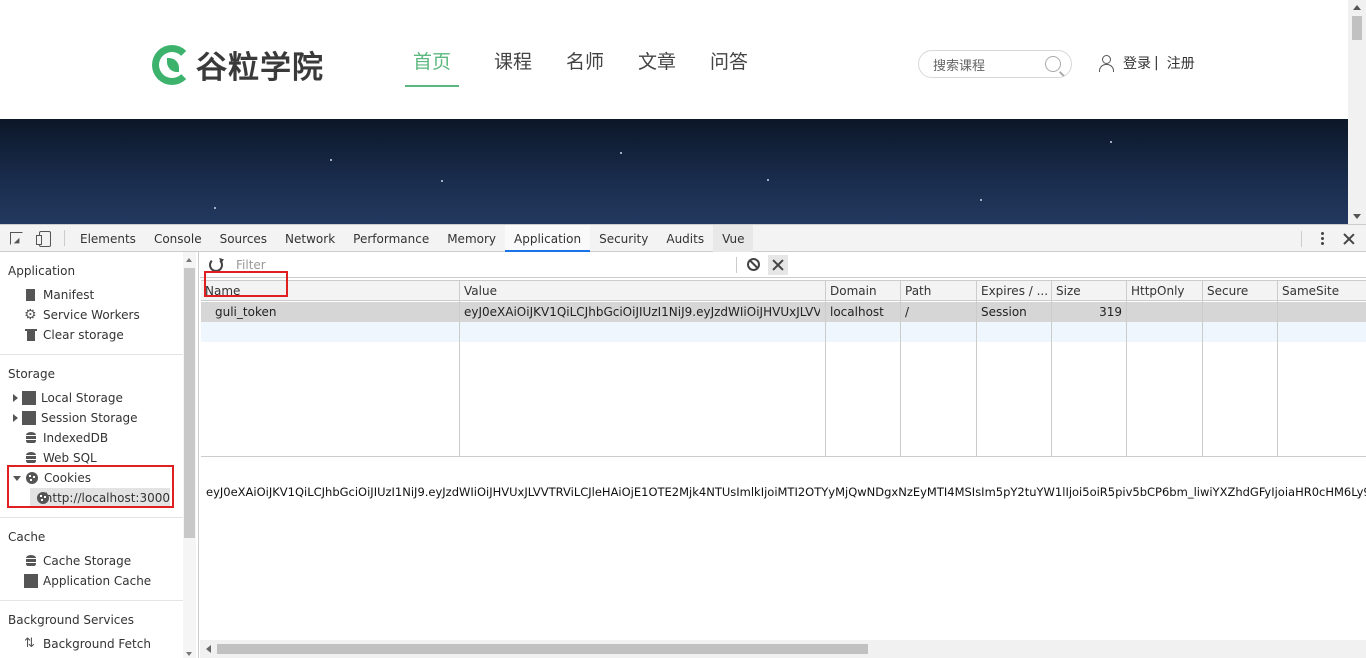  I want to click on sidebar-item-manifest: Manifest, so click(59, 295).